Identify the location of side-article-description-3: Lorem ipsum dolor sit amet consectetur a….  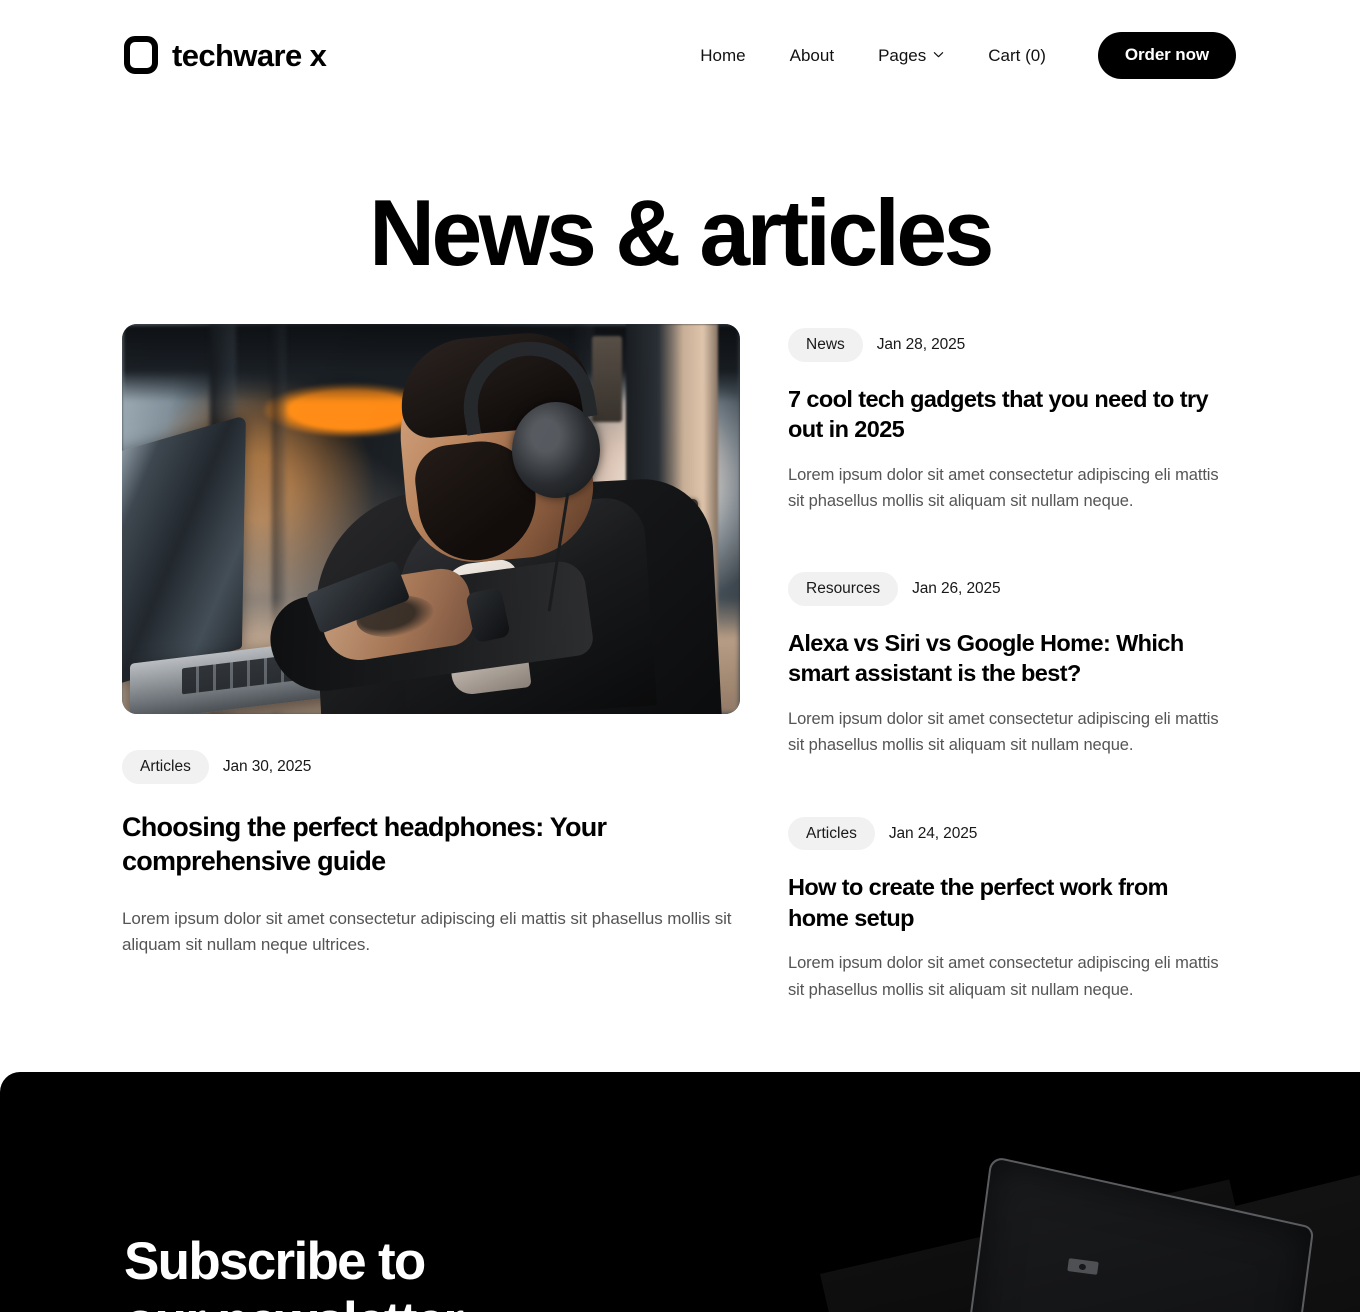
(1003, 976).